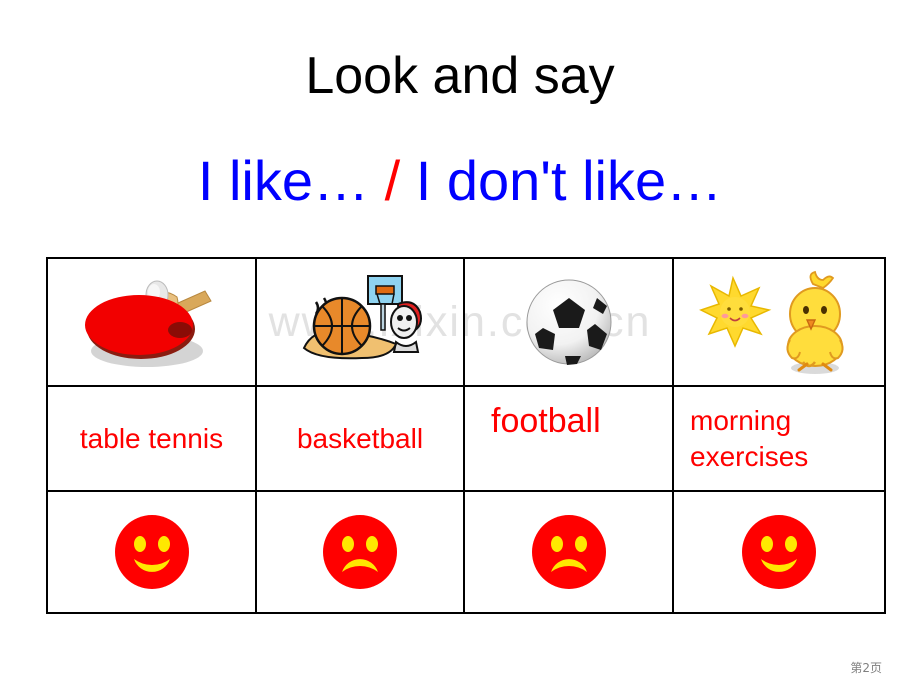 This screenshot has width=920, height=690. What do you see at coordinates (460, 76) in the screenshot?
I see `page-title: Look and say` at bounding box center [460, 76].